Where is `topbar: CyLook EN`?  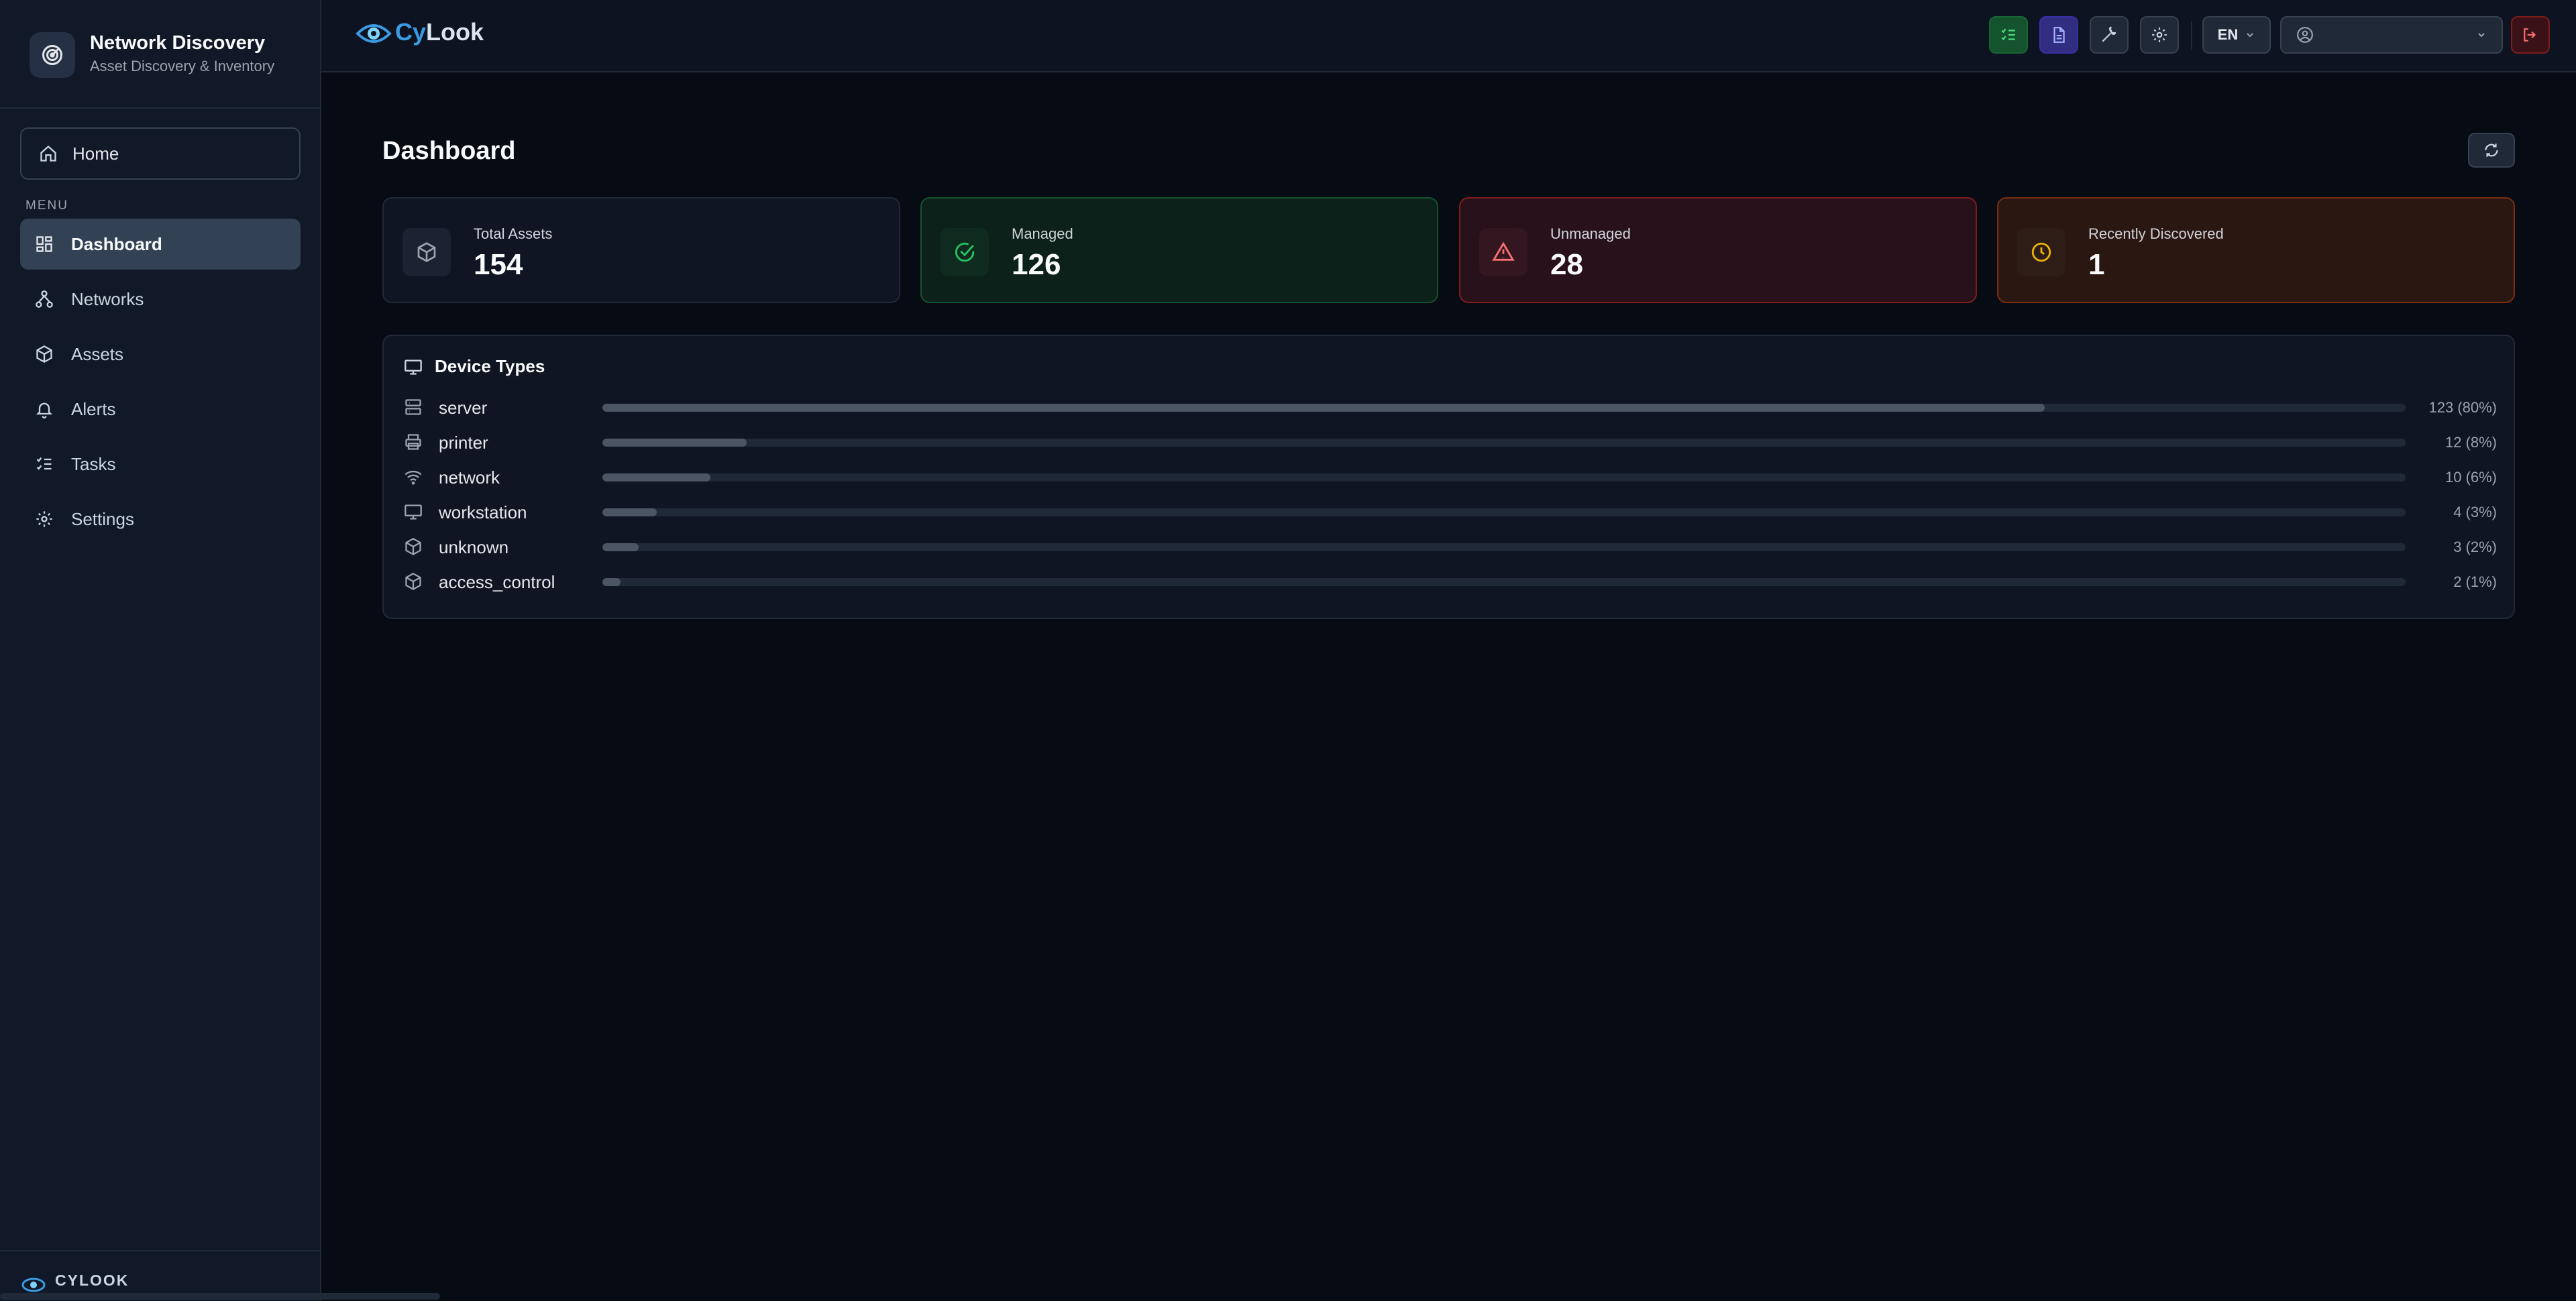 topbar: CyLook EN is located at coordinates (1448, 36).